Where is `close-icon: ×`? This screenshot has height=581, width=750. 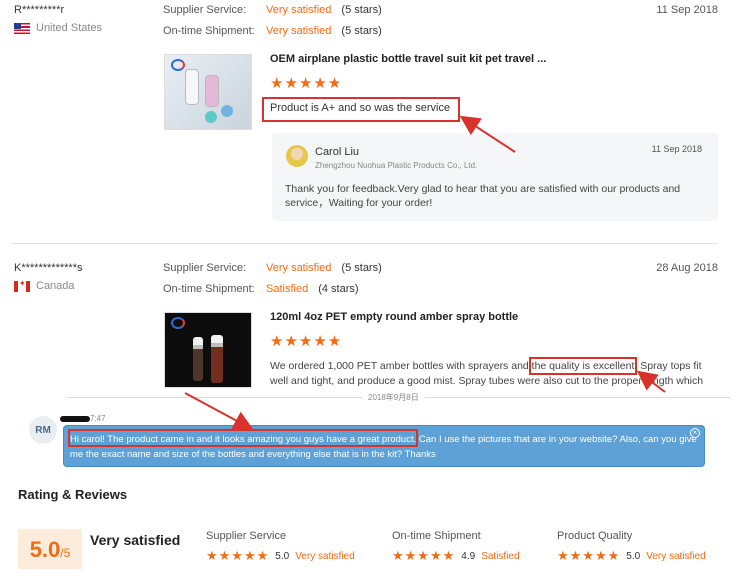 close-icon: × is located at coordinates (695, 433).